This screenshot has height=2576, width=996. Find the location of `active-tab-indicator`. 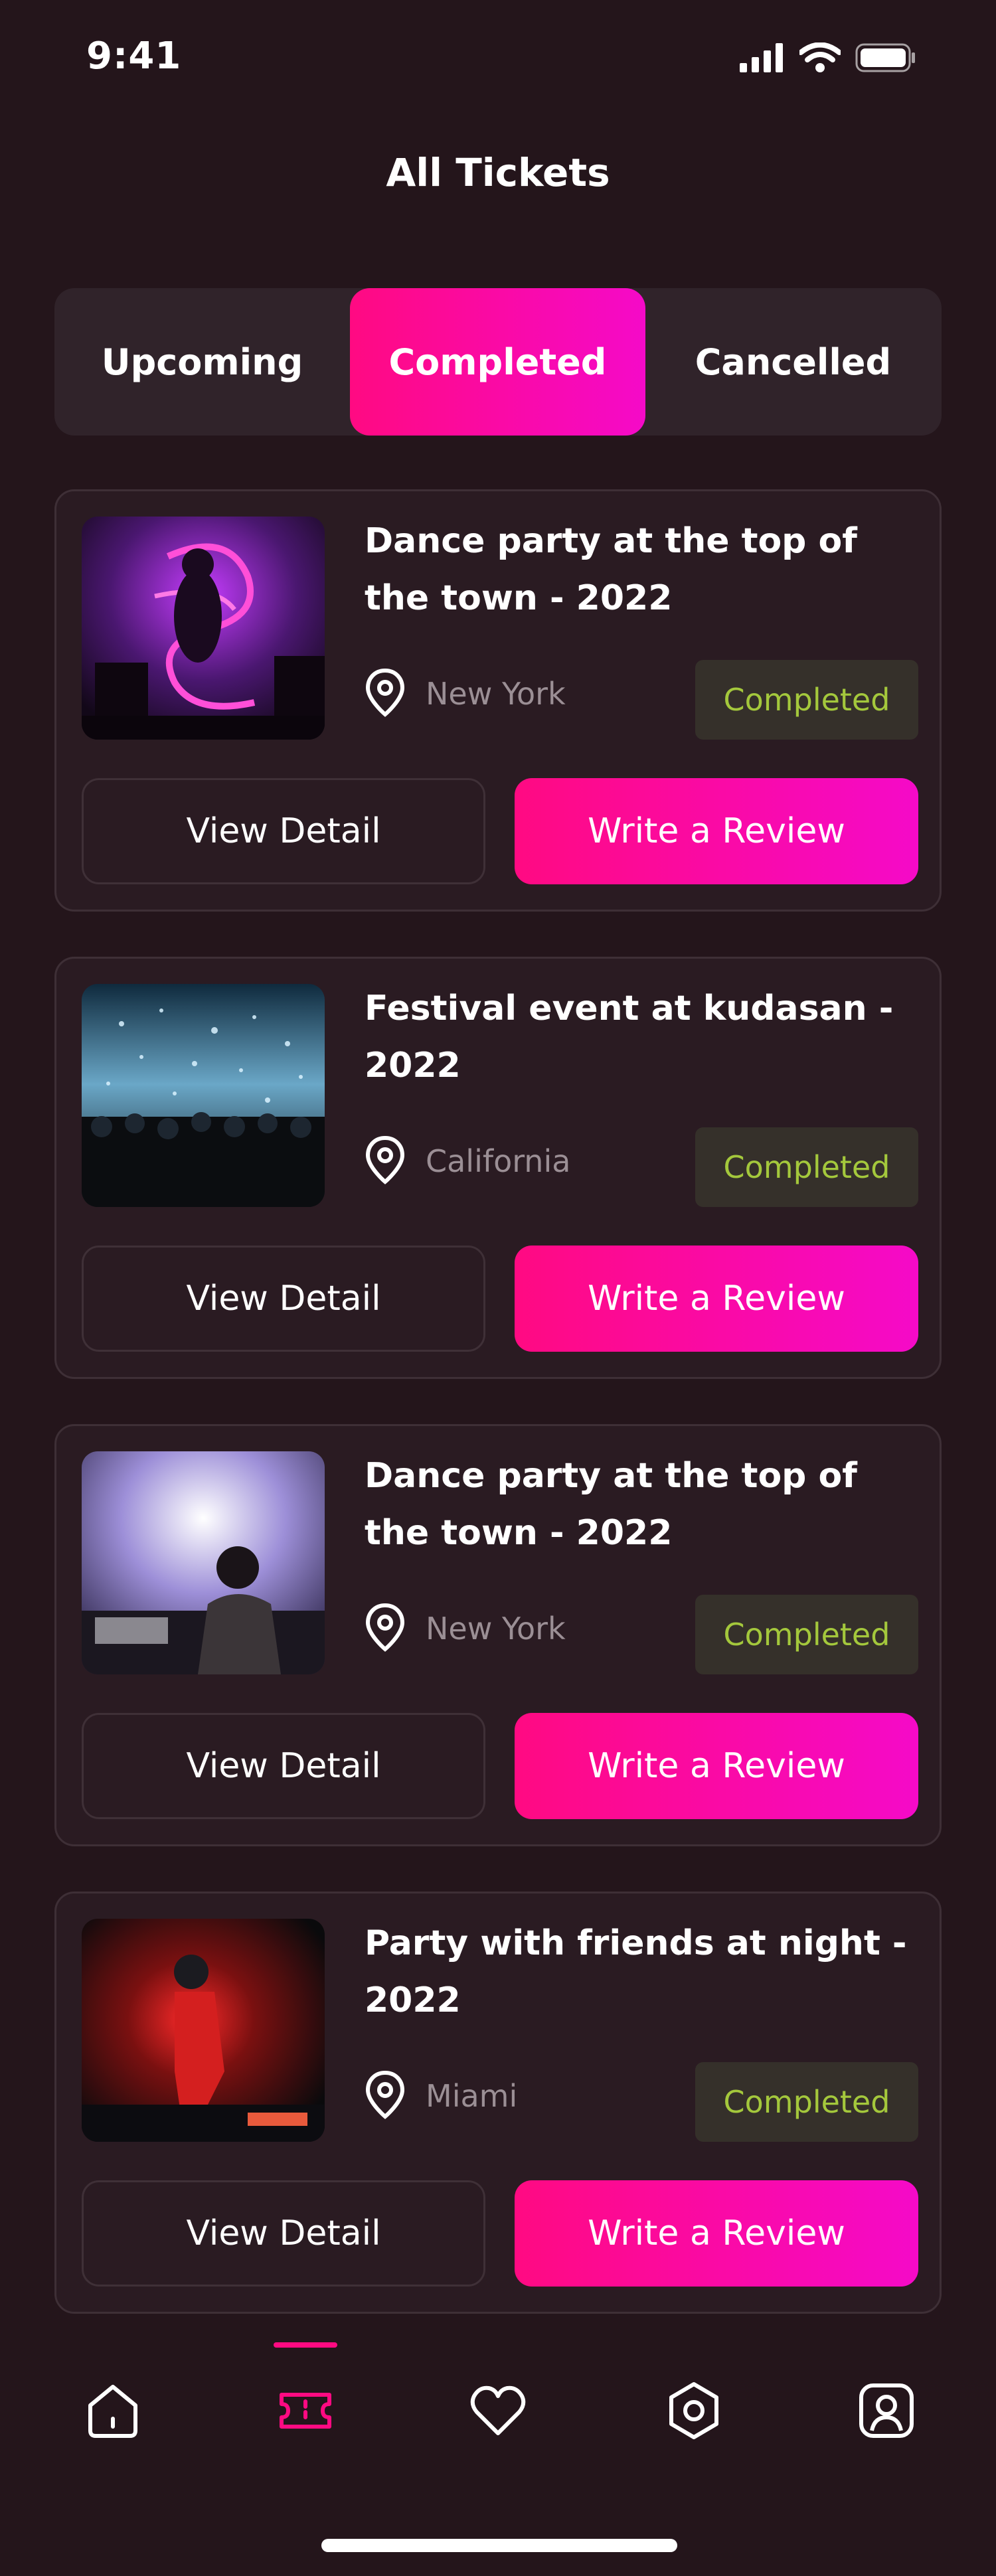

active-tab-indicator is located at coordinates (306, 2345).